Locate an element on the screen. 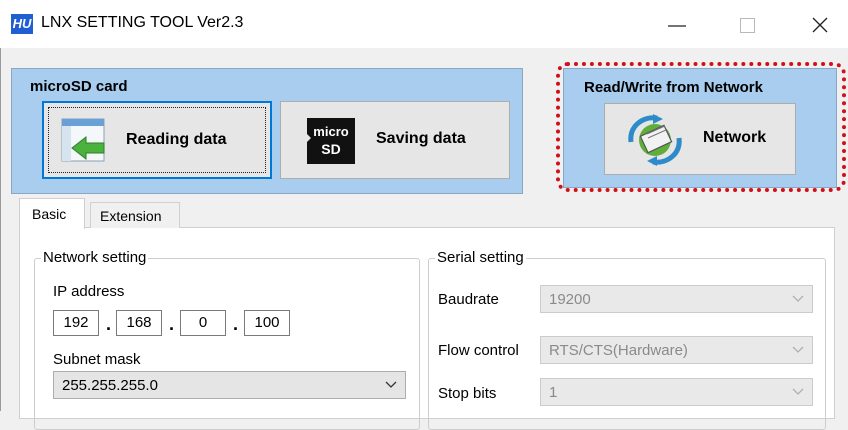 The image size is (848, 430). sd-logo-bottom-text: SD is located at coordinates (330, 149).